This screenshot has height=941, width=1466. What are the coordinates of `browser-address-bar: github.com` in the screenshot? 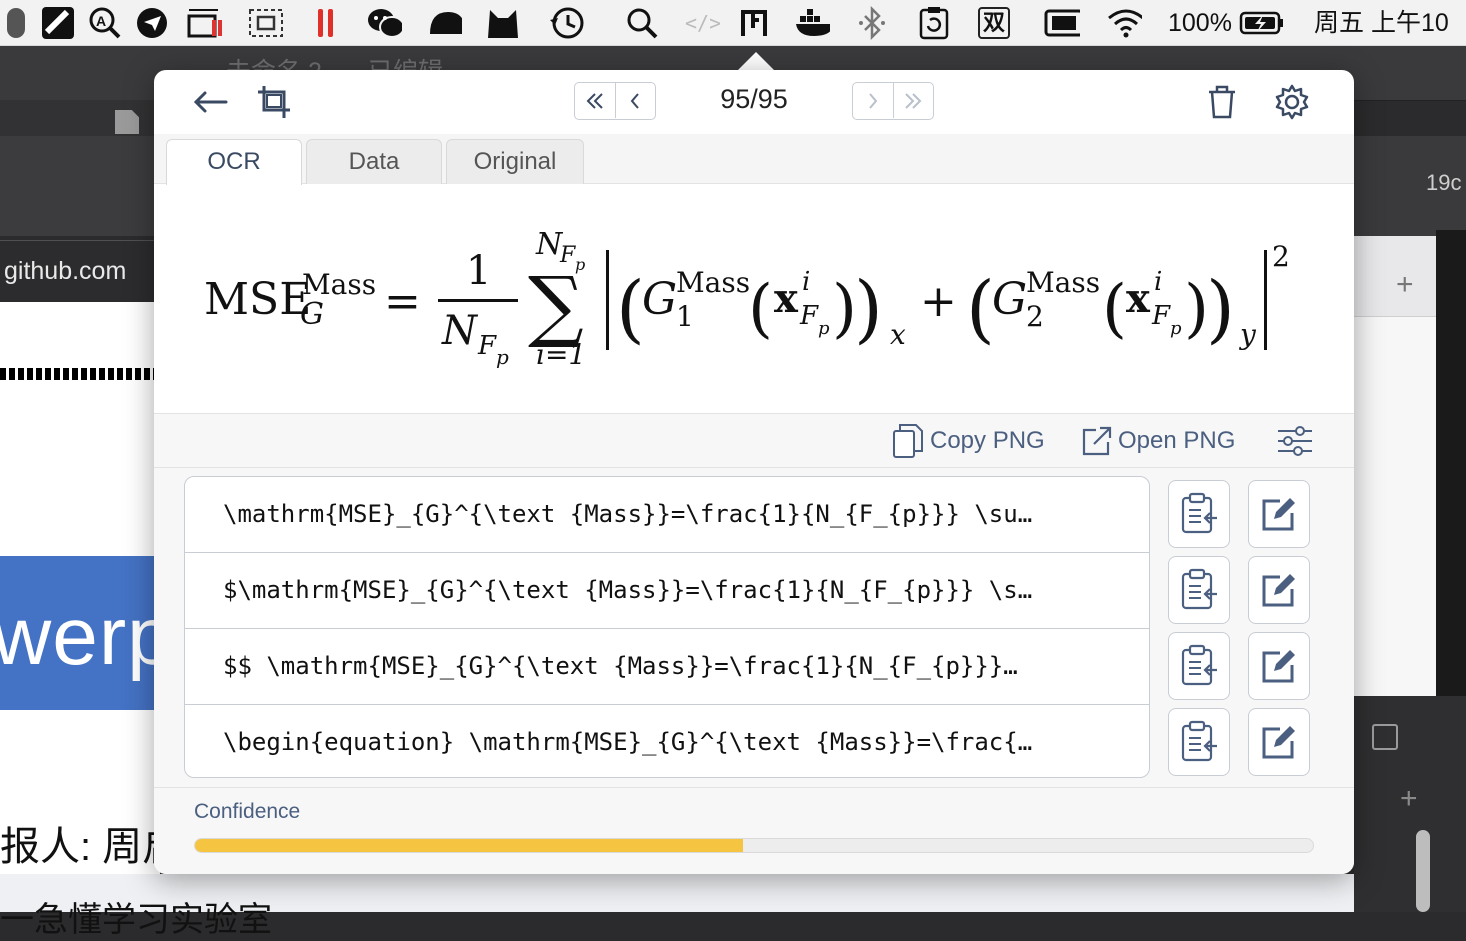 It's located at (80, 271).